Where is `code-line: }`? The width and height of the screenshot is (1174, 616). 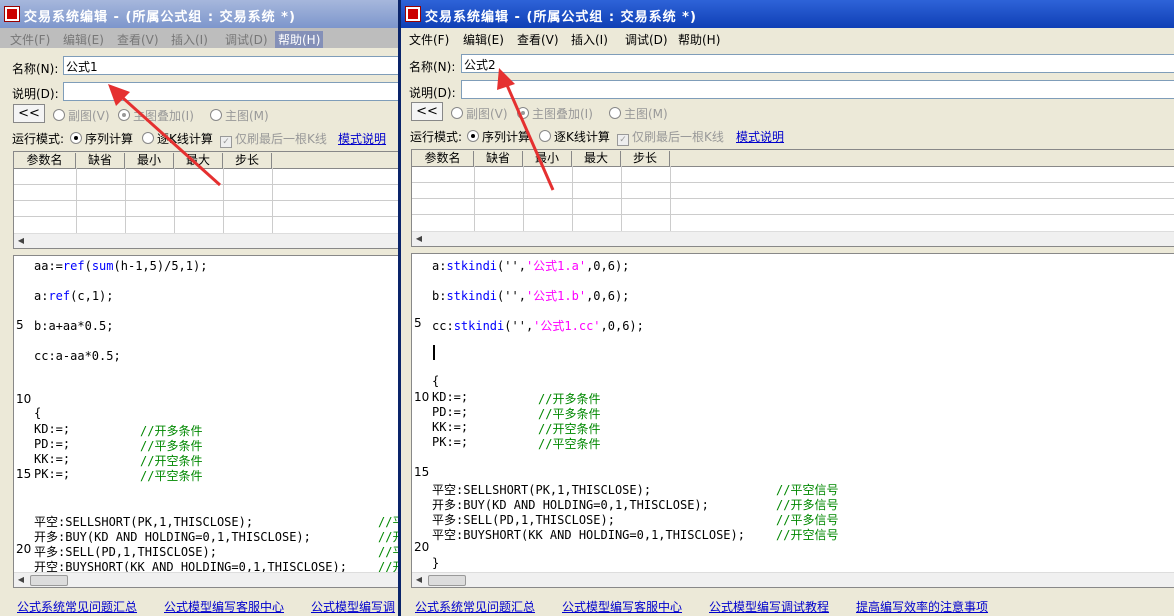
code-line: } is located at coordinates (436, 563).